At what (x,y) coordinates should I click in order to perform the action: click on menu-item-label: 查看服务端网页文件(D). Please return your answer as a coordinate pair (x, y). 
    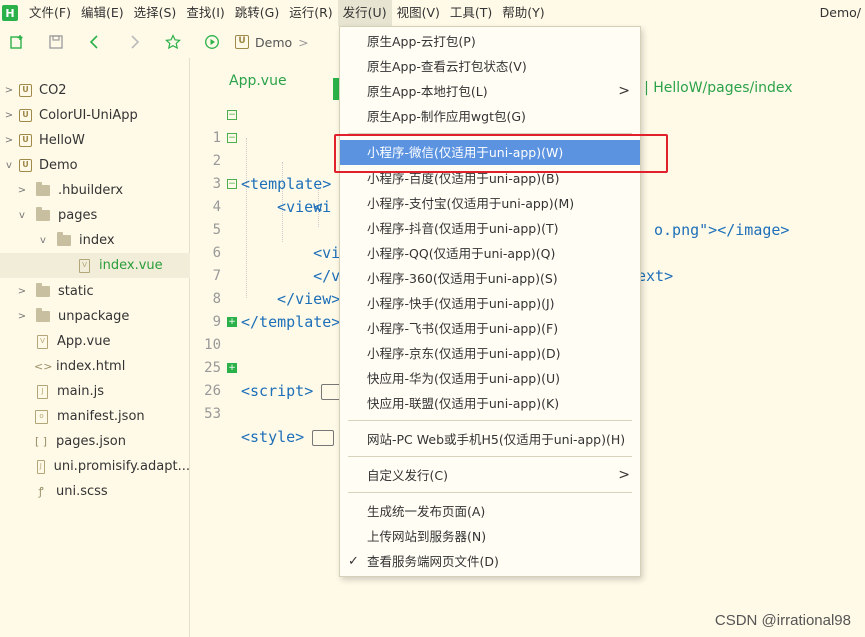
    Looking at the image, I should click on (433, 561).